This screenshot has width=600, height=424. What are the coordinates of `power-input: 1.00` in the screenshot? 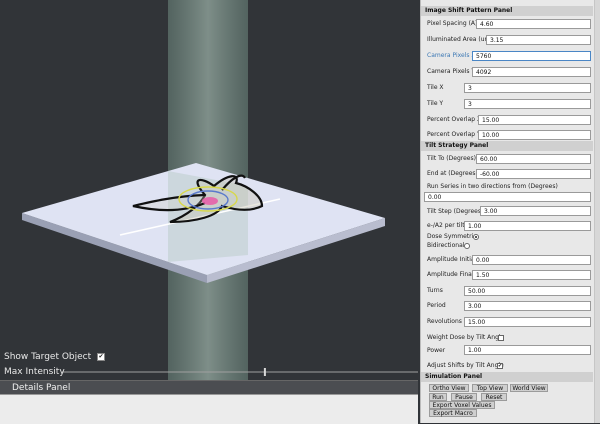 It's located at (527, 350).